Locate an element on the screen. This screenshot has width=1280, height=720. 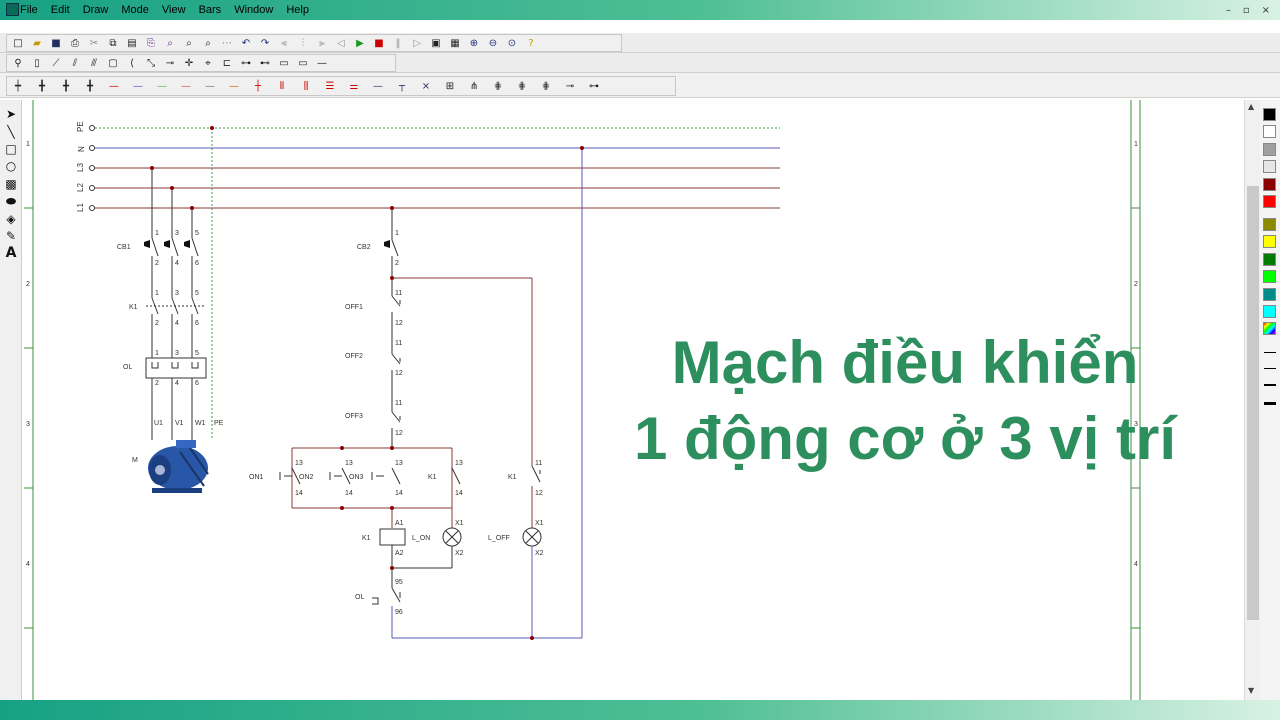
wire-gray-icon: — is located at coordinates (210, 86).